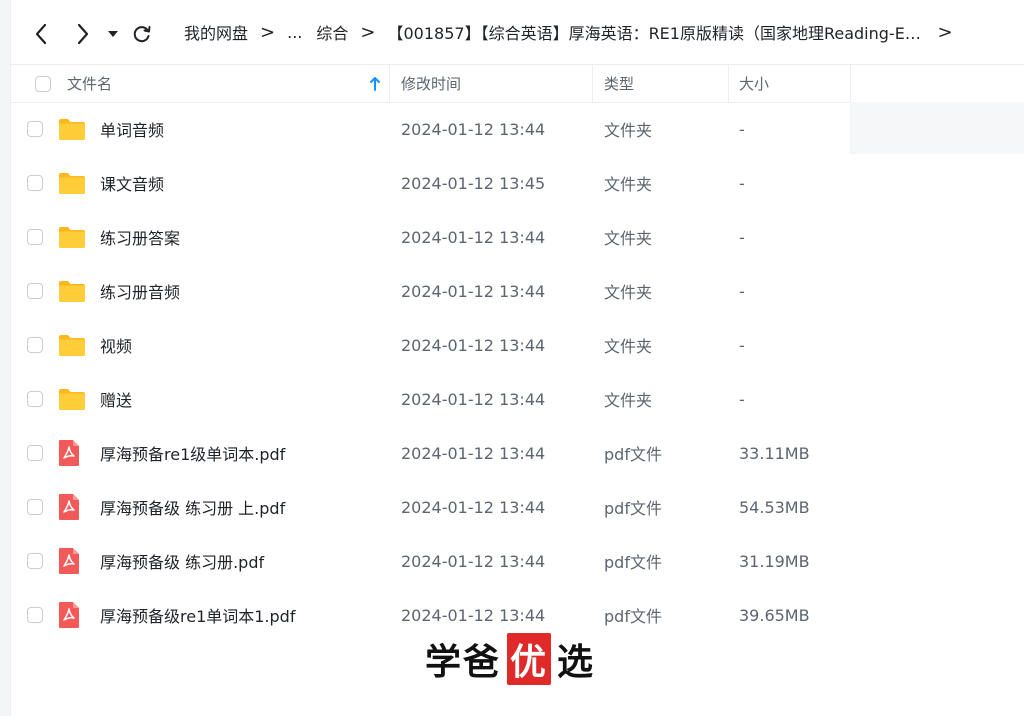 The image size is (1024, 716). I want to click on history-dropdown-button, so click(113, 34).